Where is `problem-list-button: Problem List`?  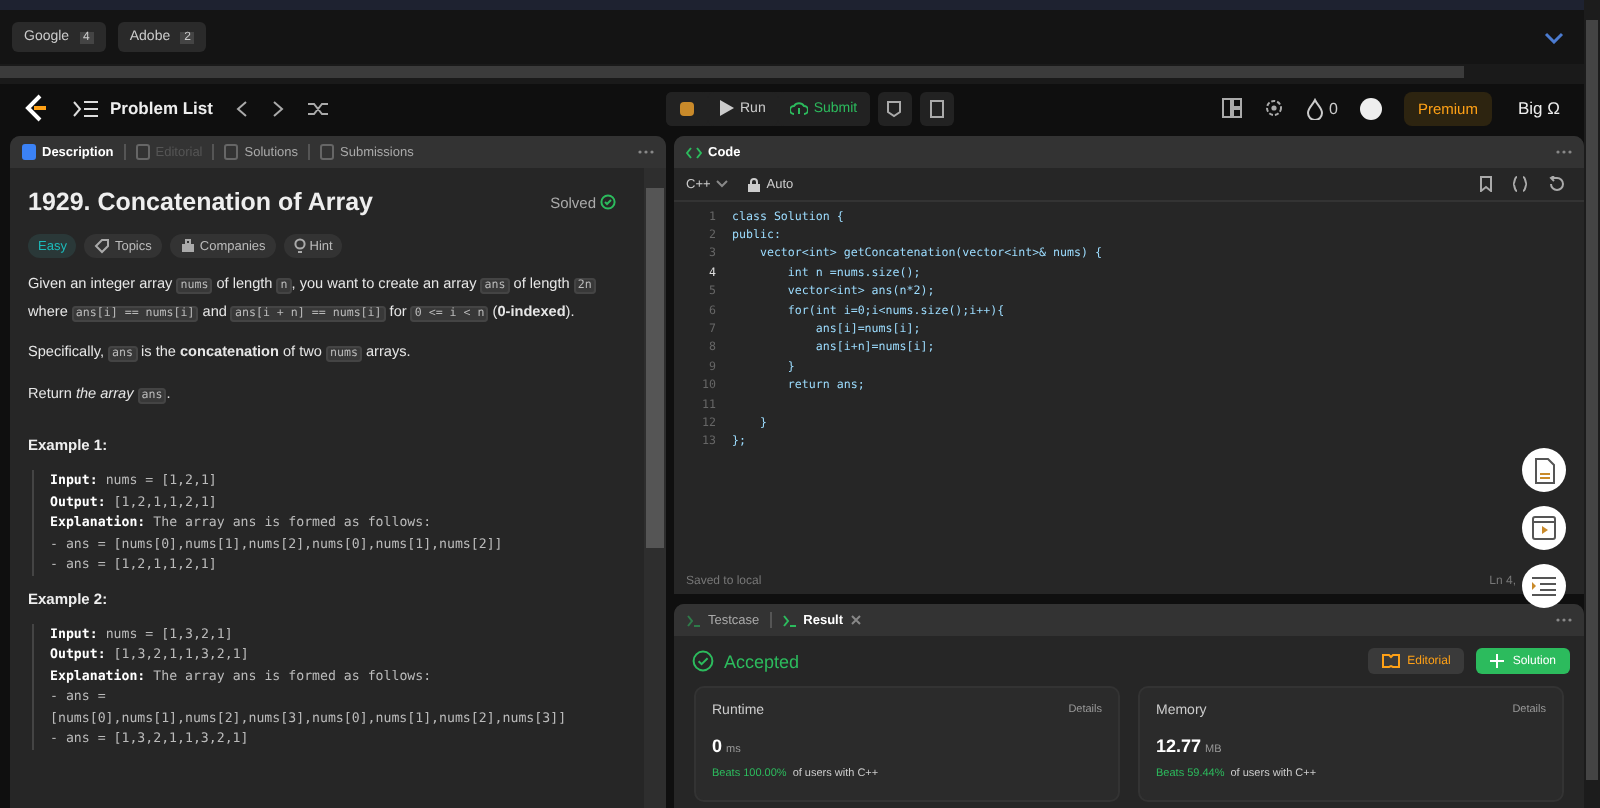
problem-list-button: Problem List is located at coordinates (142, 108).